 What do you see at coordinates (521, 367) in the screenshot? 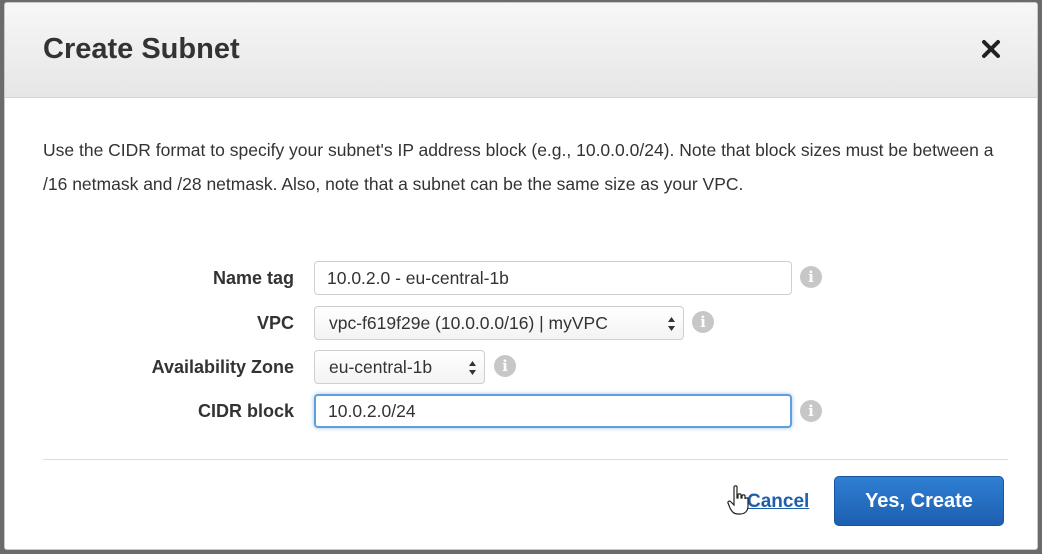
I see `availability-zone-row: Availability Zone eu-central-1b i` at bounding box center [521, 367].